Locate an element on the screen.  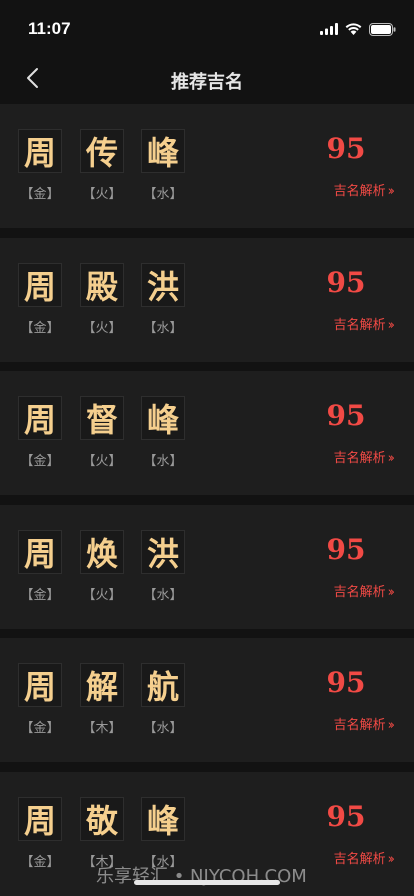
name-card: 周 焕 洪 【金】 【火】 【水】 95 吉名解析 ›› is located at coordinates (207, 567).